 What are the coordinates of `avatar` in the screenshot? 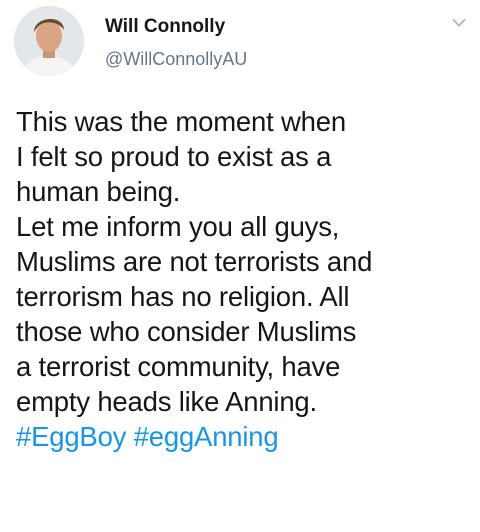 It's located at (49, 41).